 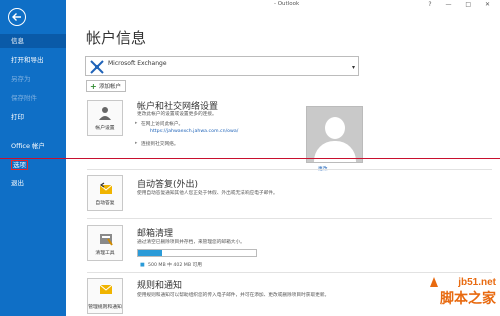 I want to click on account-name: Microsoft Exchange, so click(x=137, y=63).